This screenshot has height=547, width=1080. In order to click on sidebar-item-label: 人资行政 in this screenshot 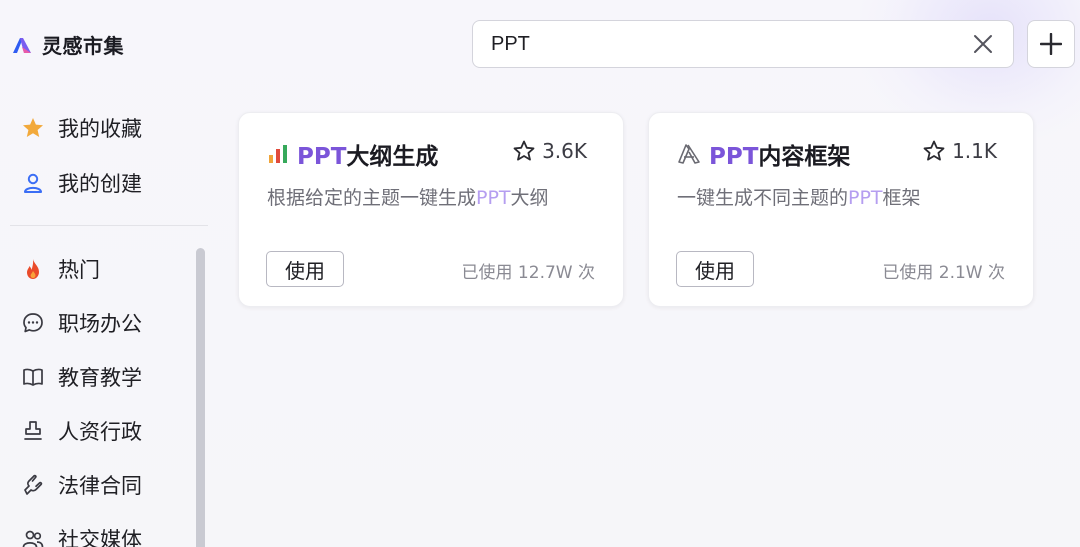, I will do `click(100, 432)`.